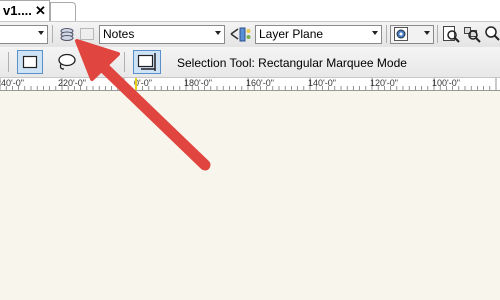  I want to click on red-arrow-annotation, so click(143, 105).